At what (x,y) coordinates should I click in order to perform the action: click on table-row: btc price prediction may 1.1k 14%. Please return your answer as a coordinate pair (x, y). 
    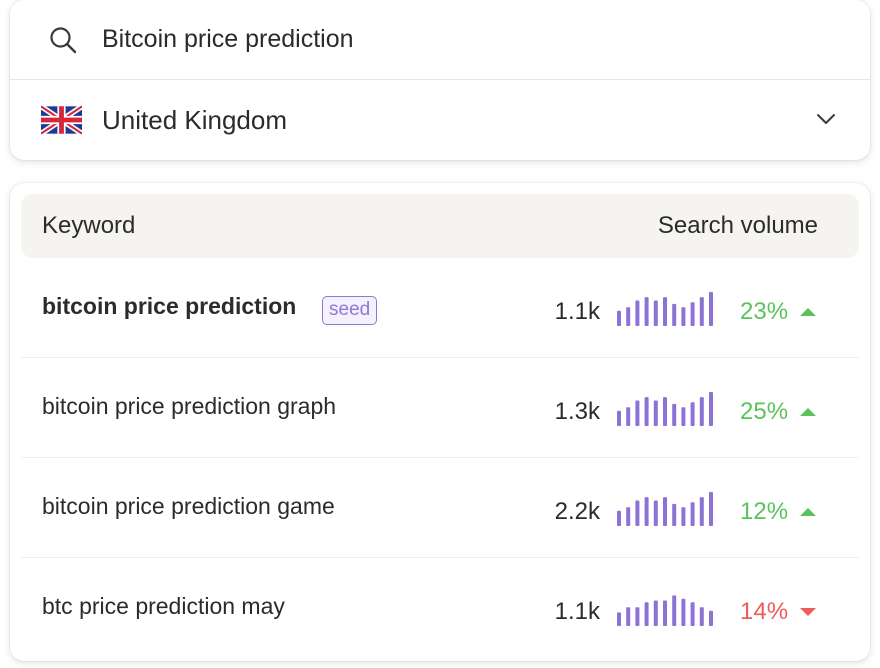
    Looking at the image, I should click on (440, 608).